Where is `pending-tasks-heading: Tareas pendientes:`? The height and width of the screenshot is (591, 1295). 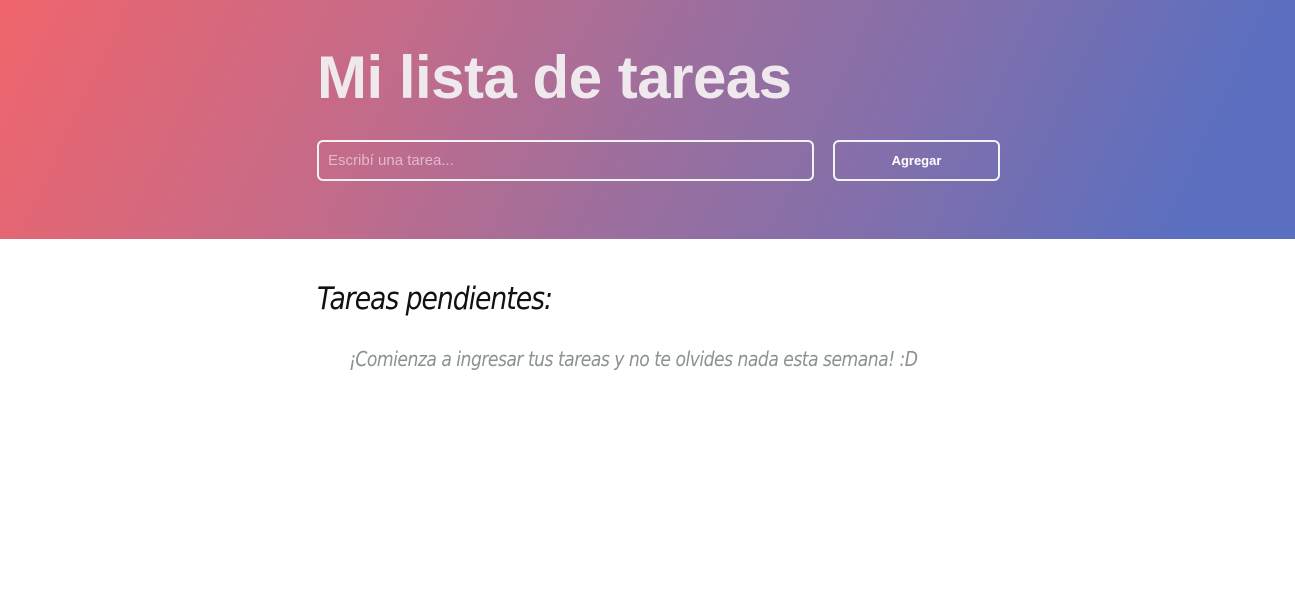 pending-tasks-heading: Tareas pendientes: is located at coordinates (435, 299).